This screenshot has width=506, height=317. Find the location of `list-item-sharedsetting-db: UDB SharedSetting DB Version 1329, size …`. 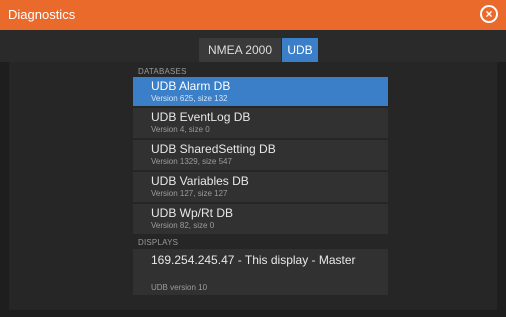

list-item-sharedsetting-db: UDB SharedSetting DB Version 1329, size … is located at coordinates (260, 155).